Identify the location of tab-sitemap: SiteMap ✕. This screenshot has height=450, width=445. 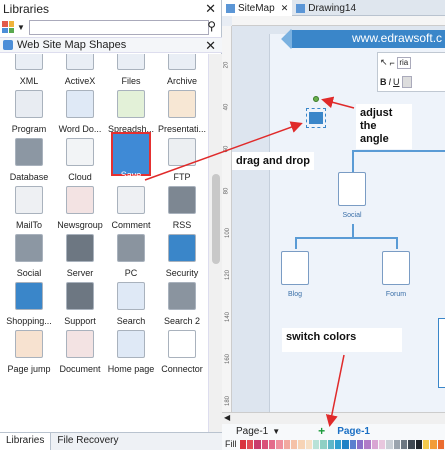
(257, 8).